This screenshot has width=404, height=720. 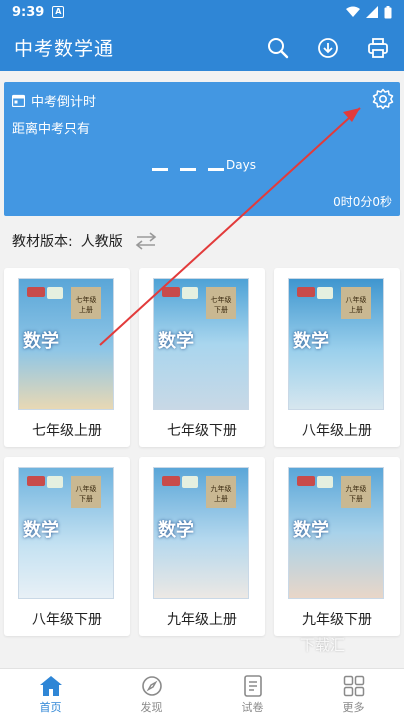 I want to click on version-value: 人教版, so click(x=101, y=242).